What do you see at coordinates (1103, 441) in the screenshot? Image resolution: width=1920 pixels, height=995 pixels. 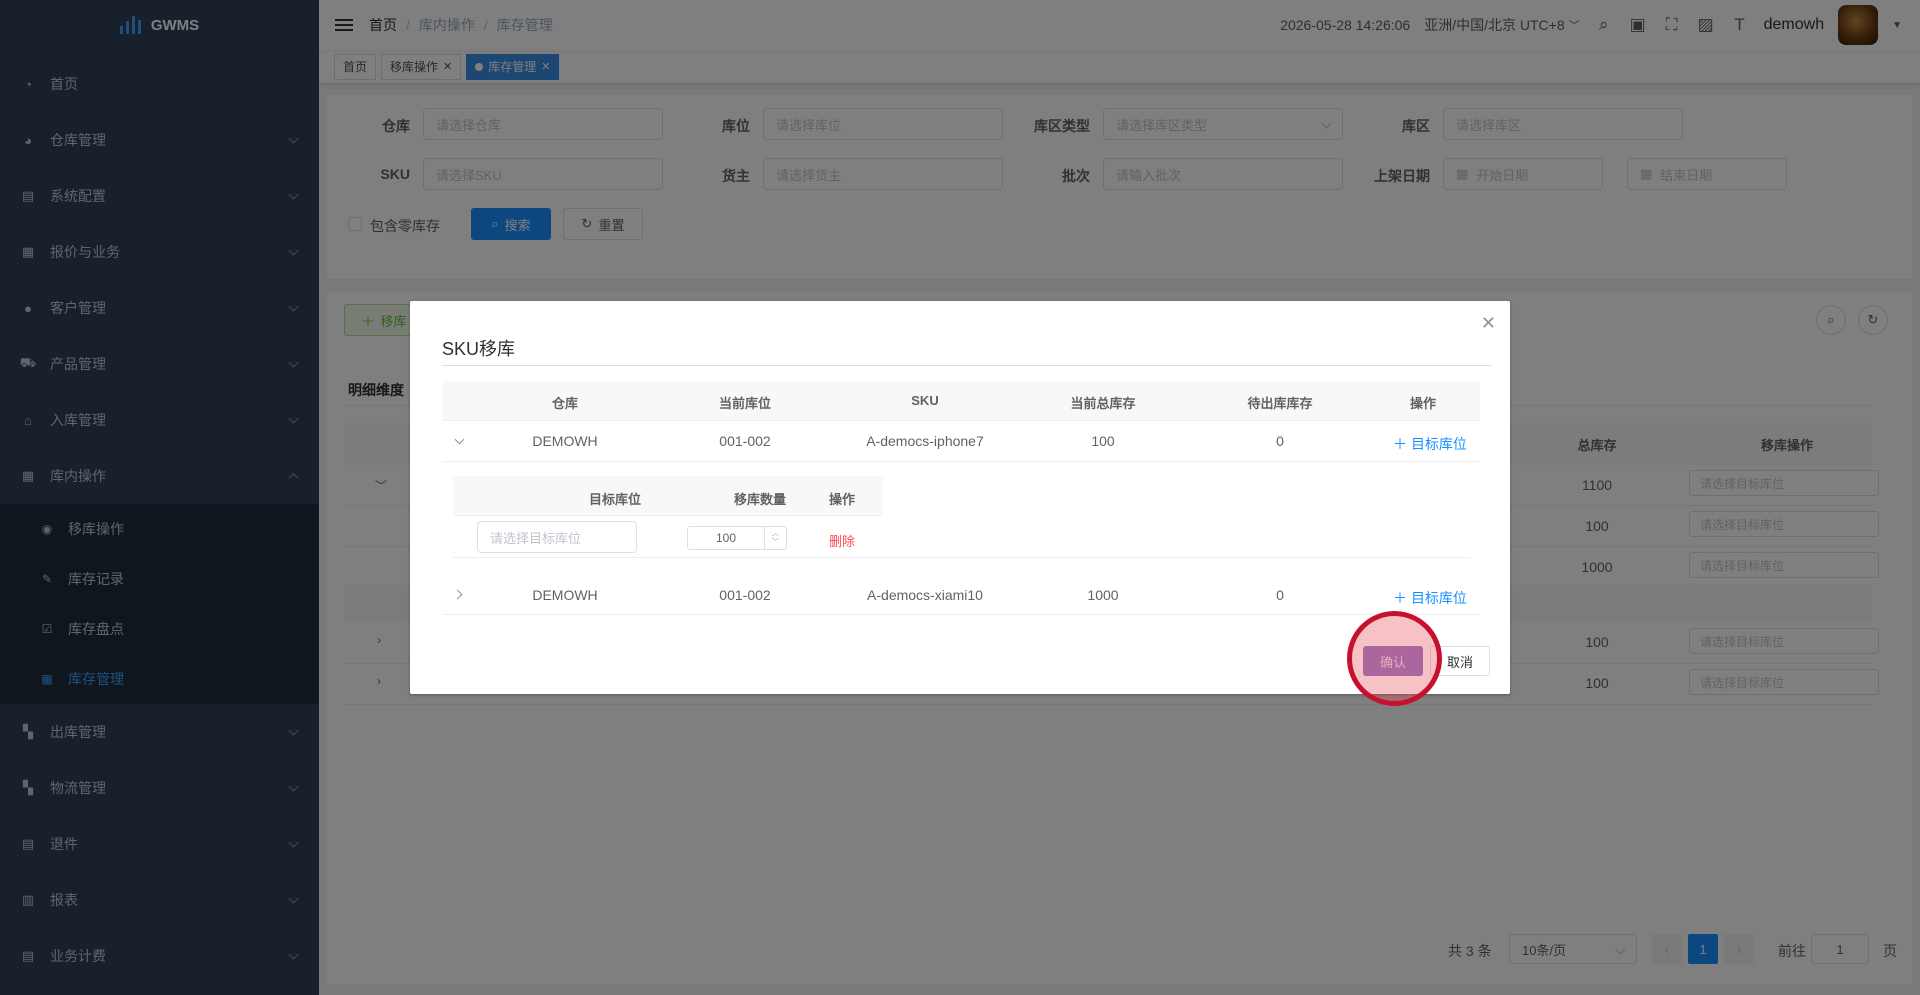 I see `row-total: 100` at bounding box center [1103, 441].